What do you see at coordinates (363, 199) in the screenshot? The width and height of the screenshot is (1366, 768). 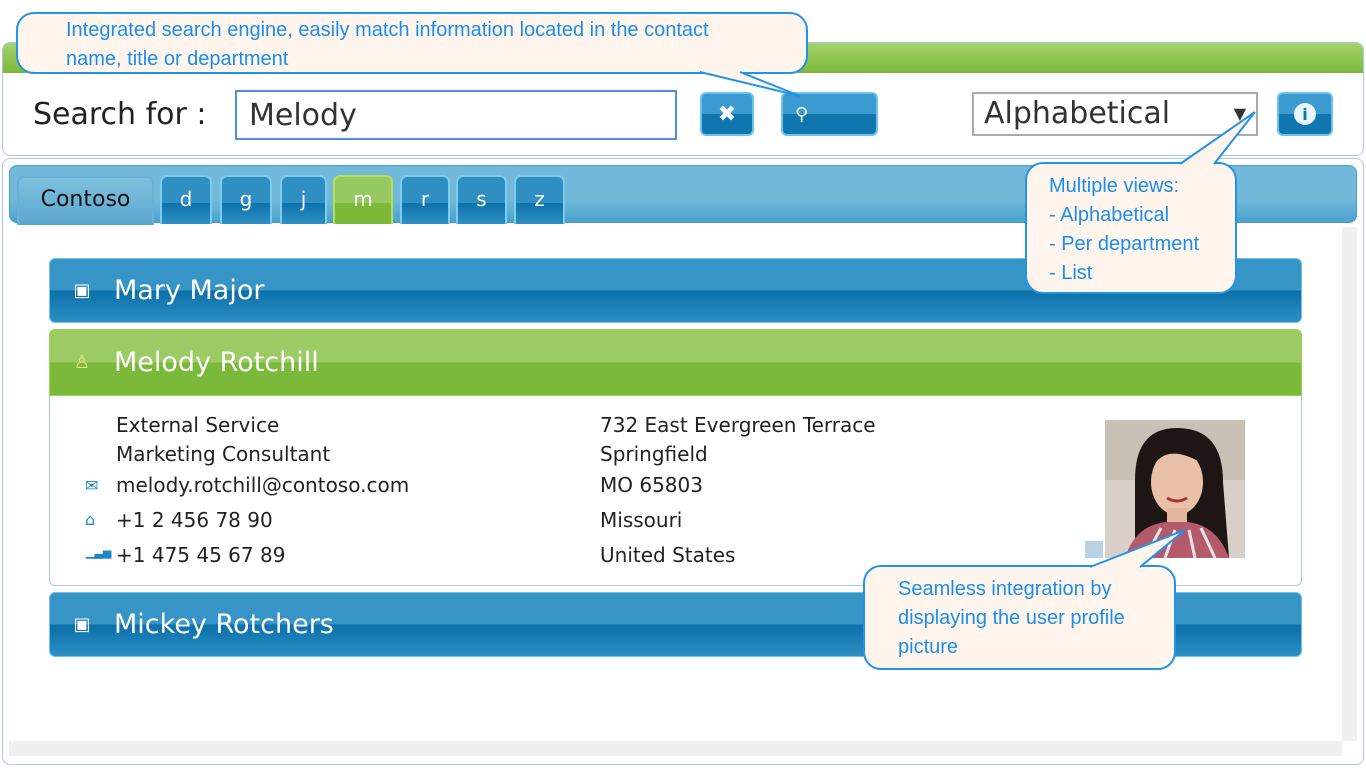 I see `tab-m: m` at bounding box center [363, 199].